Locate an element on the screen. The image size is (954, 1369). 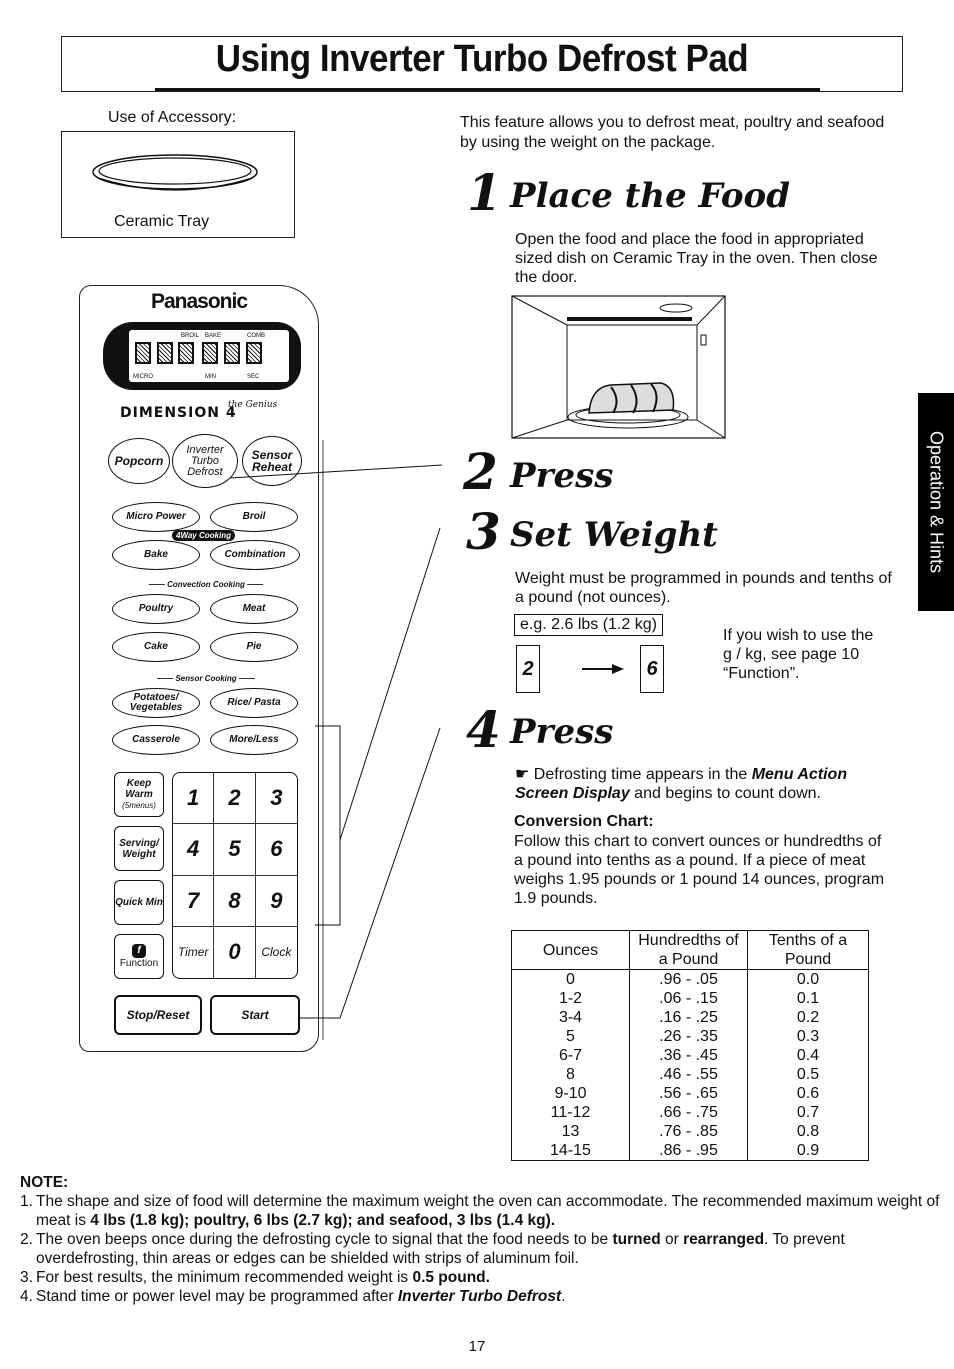
pointer-icon: ☛ is located at coordinates (522, 774).